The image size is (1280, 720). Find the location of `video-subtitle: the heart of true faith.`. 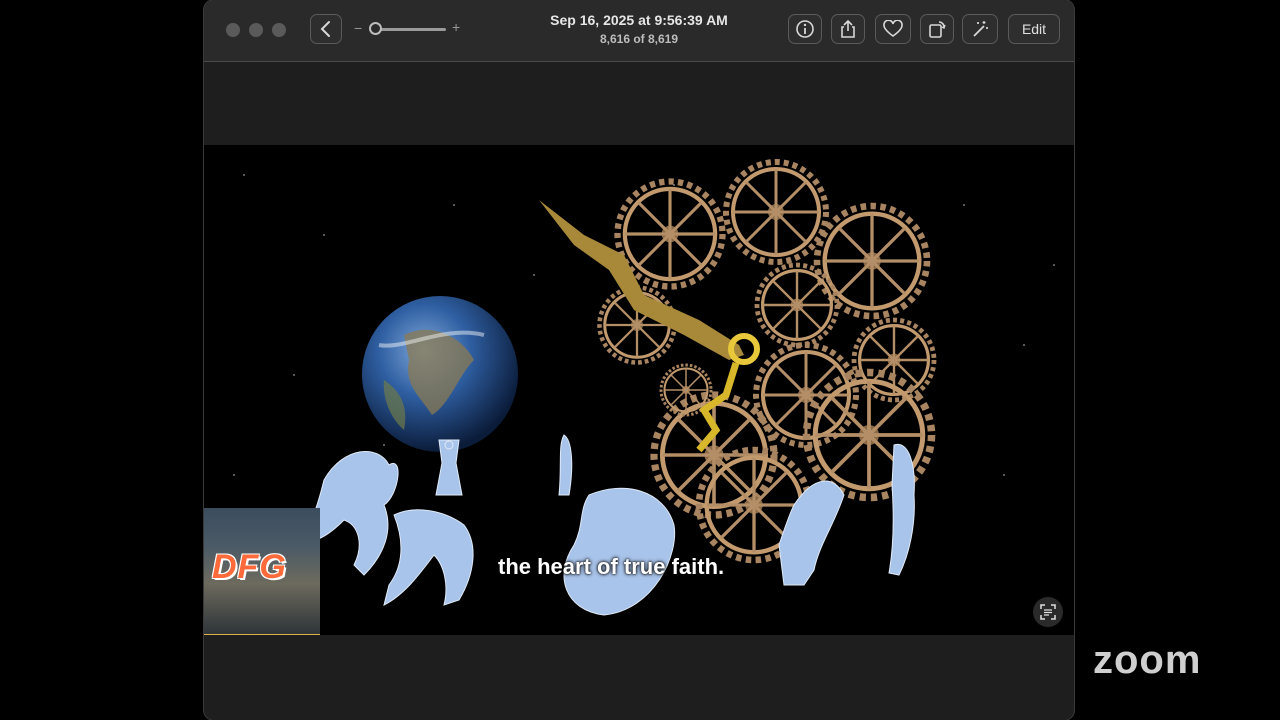

video-subtitle: the heart of true faith. is located at coordinates (611, 566).